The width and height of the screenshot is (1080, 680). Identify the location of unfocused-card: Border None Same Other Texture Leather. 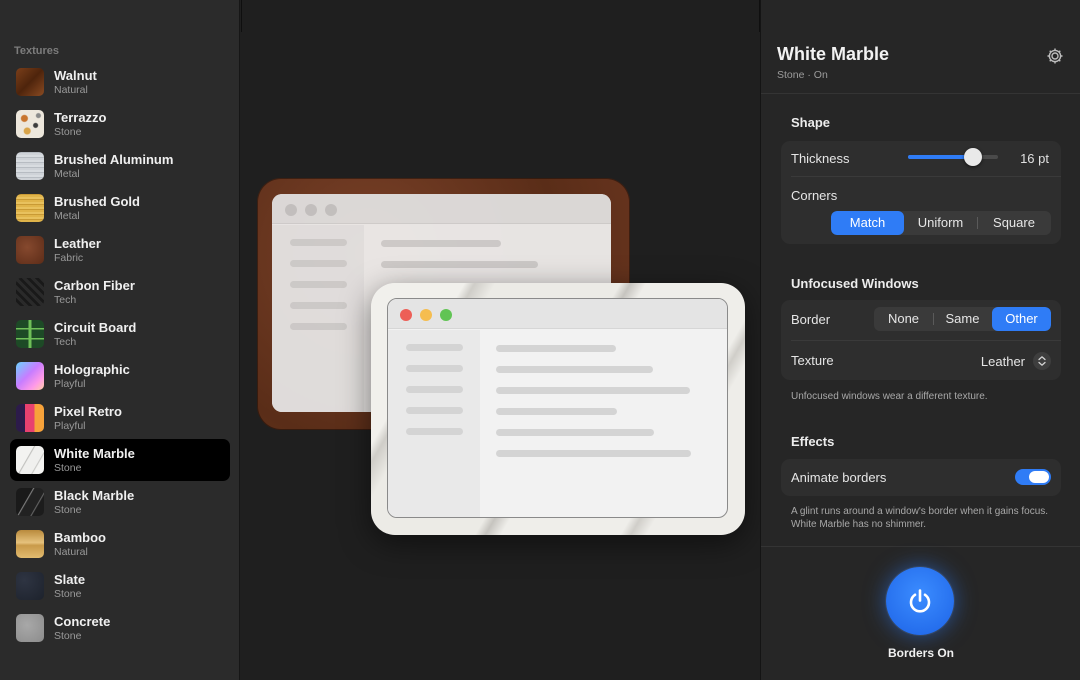
(921, 340).